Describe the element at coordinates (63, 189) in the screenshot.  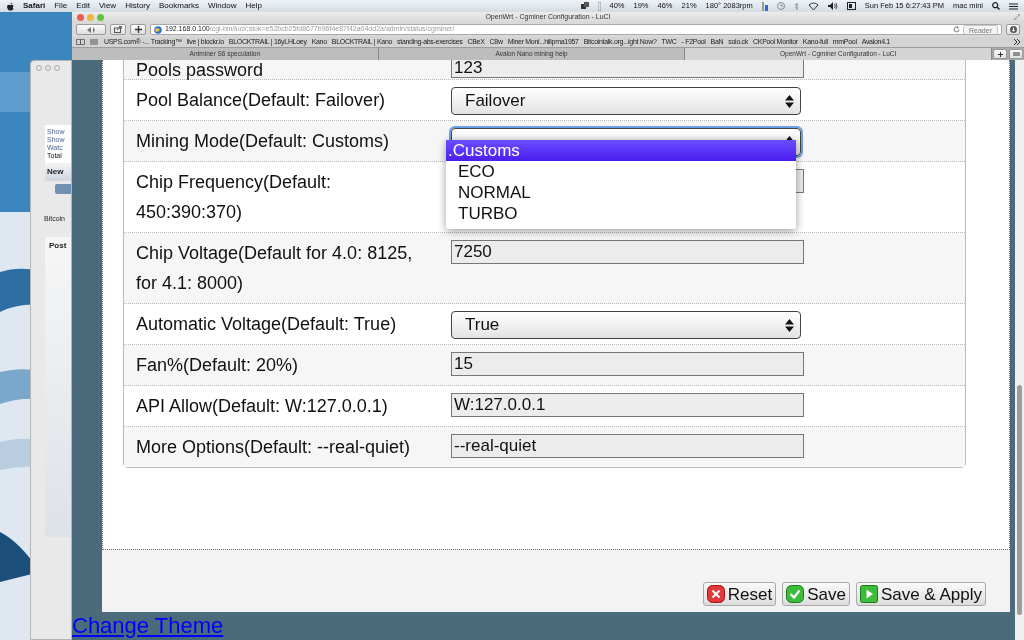
I see `tab-button-icon` at that location.